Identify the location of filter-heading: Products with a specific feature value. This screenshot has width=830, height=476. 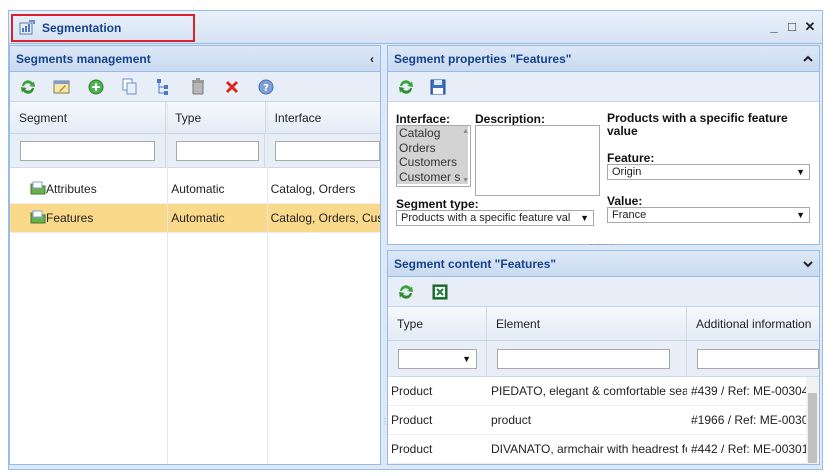
(697, 124).